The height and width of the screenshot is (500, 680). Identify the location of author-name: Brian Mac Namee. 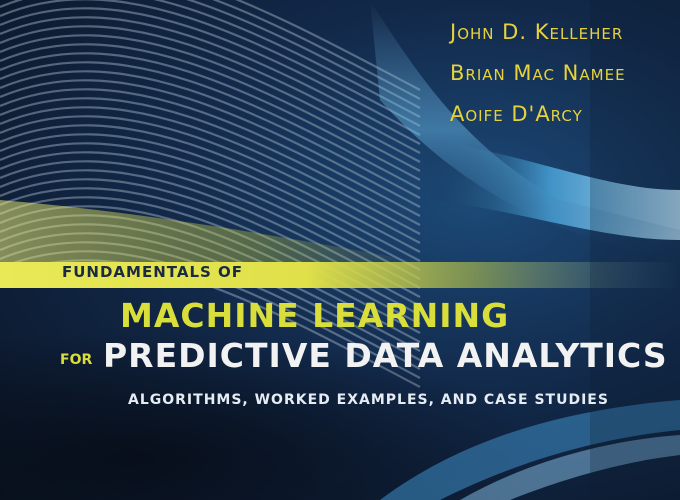
(538, 73).